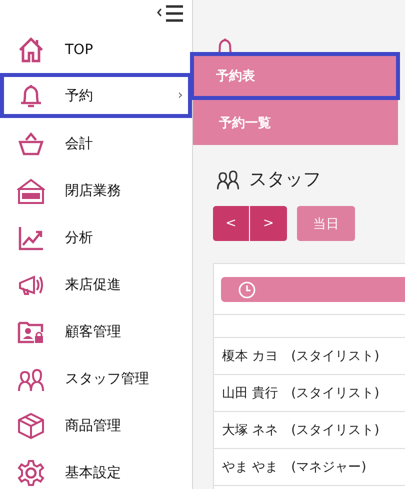  I want to click on staff-name: やま やま (マネジャー), so click(294, 467).